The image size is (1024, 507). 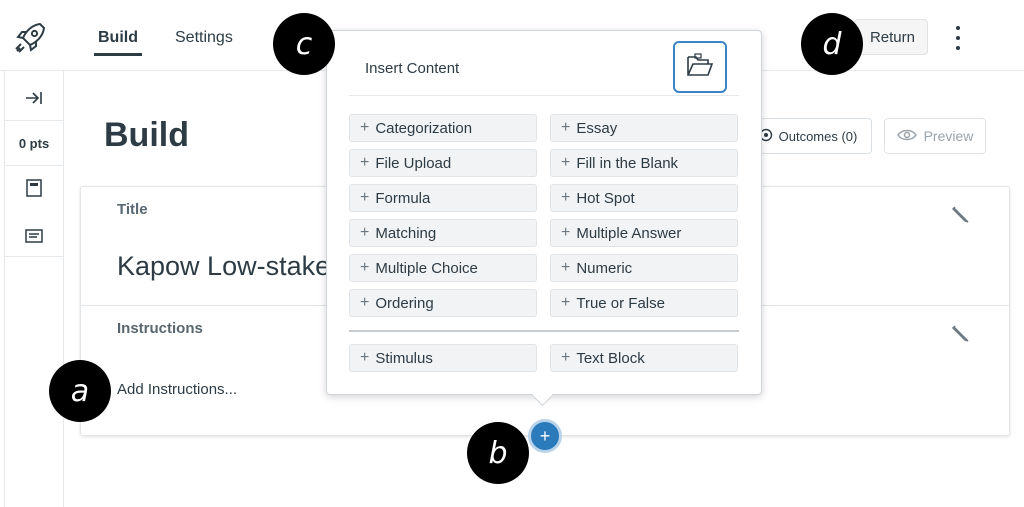 What do you see at coordinates (958, 38) in the screenshot?
I see `kebab-menu-icon` at bounding box center [958, 38].